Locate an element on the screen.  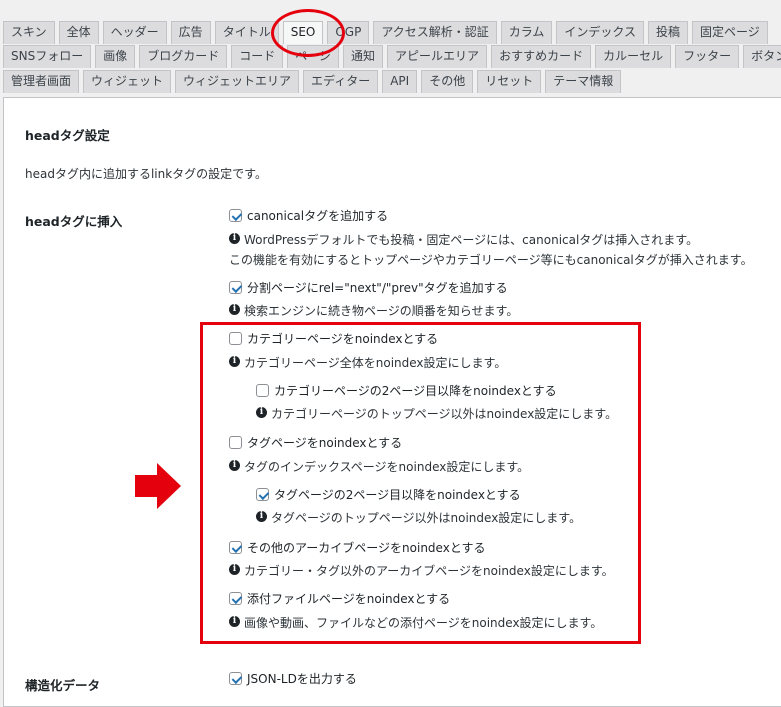
tab-general: 全体 is located at coordinates (78, 32).